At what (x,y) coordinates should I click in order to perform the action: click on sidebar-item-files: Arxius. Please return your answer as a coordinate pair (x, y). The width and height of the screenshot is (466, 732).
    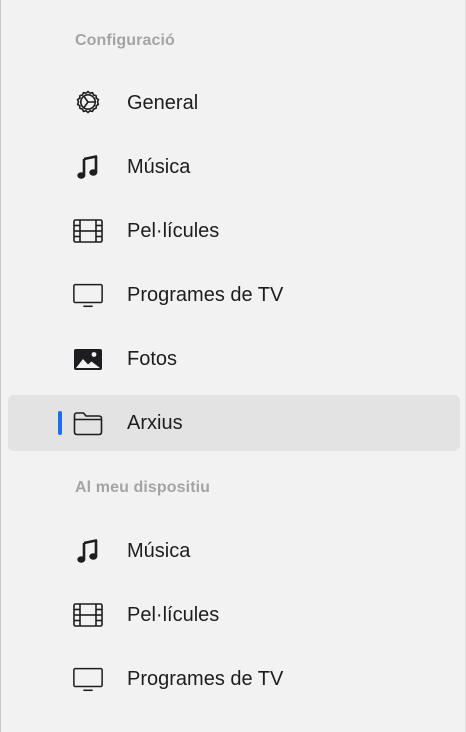
    Looking at the image, I should click on (234, 423).